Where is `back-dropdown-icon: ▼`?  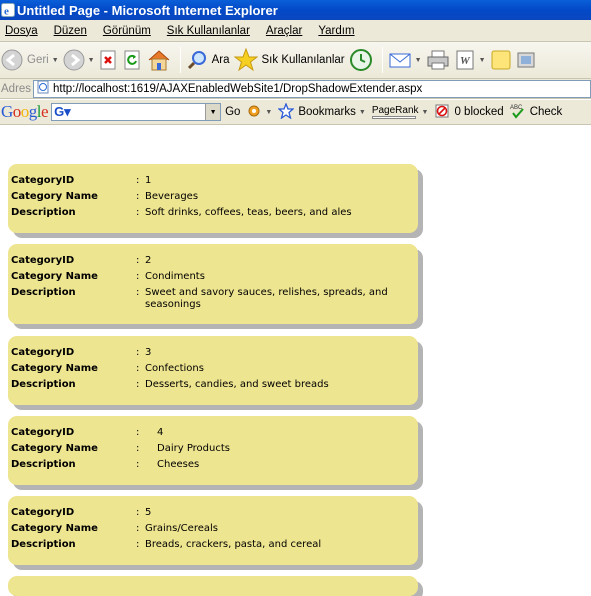
back-dropdown-icon: ▼ is located at coordinates (55, 60).